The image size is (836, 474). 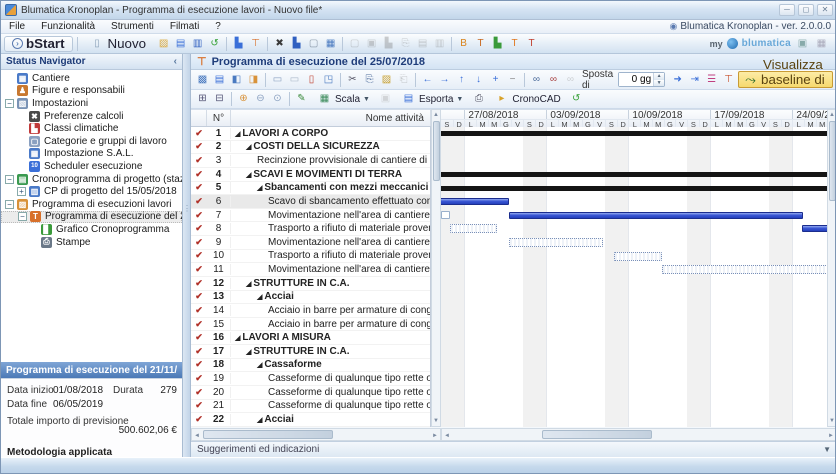 I want to click on table-row: ✔ 17 ◢ STRUTTURE IN C.A., so click(x=310, y=352).